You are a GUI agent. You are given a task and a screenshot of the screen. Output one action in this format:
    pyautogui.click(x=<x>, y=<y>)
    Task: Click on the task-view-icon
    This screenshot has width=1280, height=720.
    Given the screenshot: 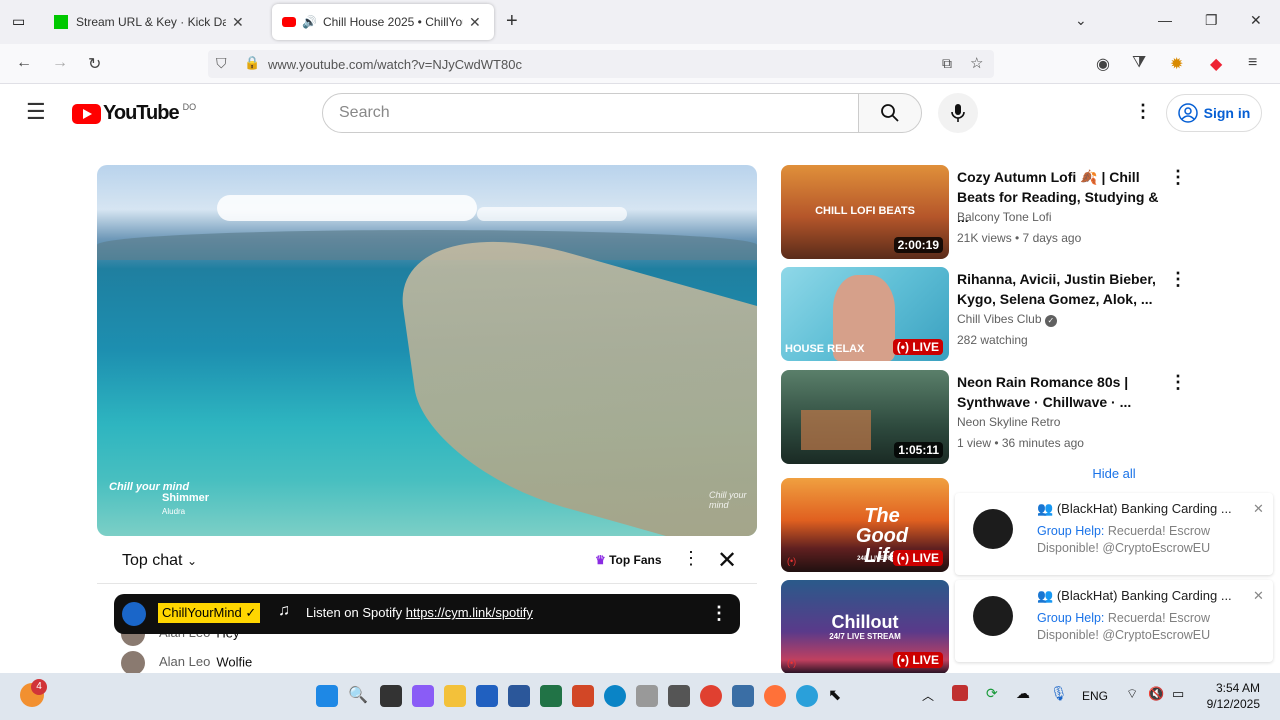 What is the action you would take?
    pyautogui.click(x=391, y=696)
    